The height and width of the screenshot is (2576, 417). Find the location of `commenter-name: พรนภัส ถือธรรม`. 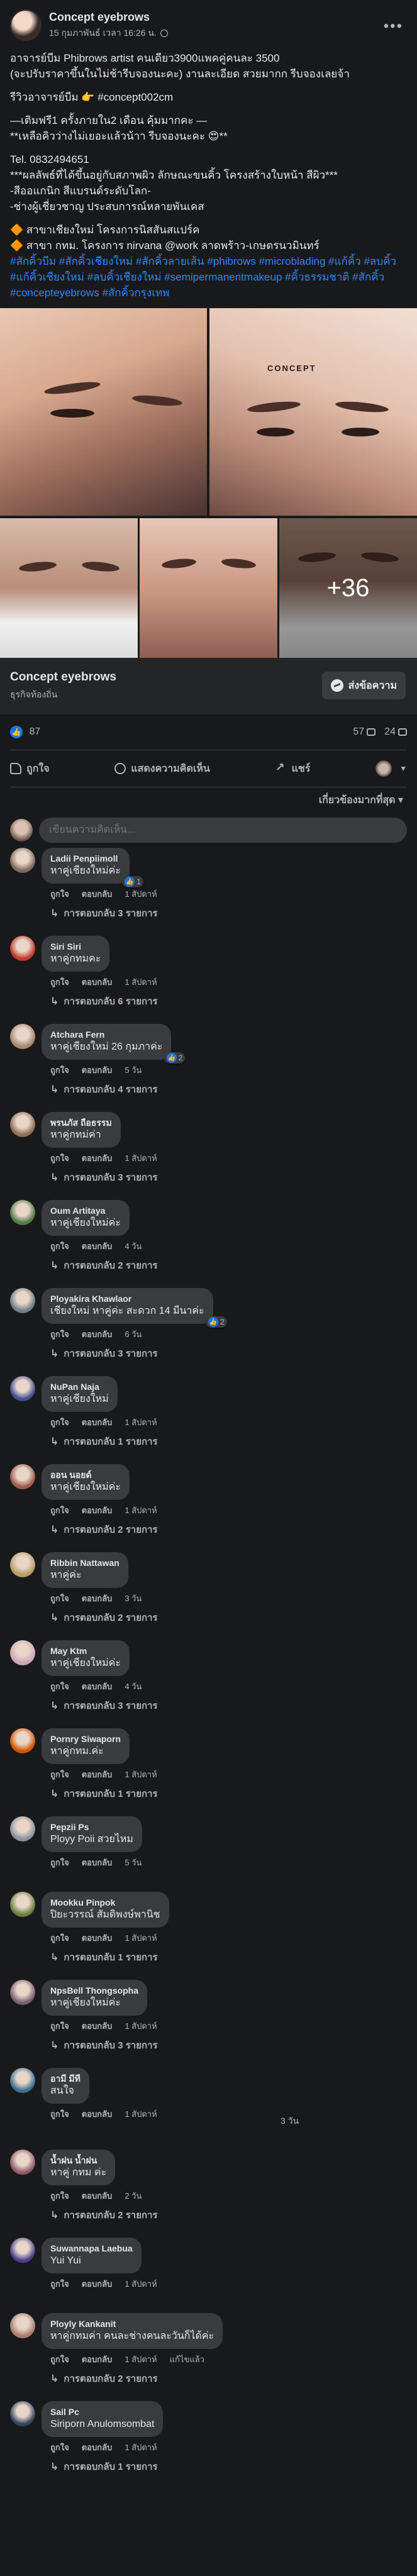

commenter-name: พรนภัส ถือธรรม is located at coordinates (81, 1122).